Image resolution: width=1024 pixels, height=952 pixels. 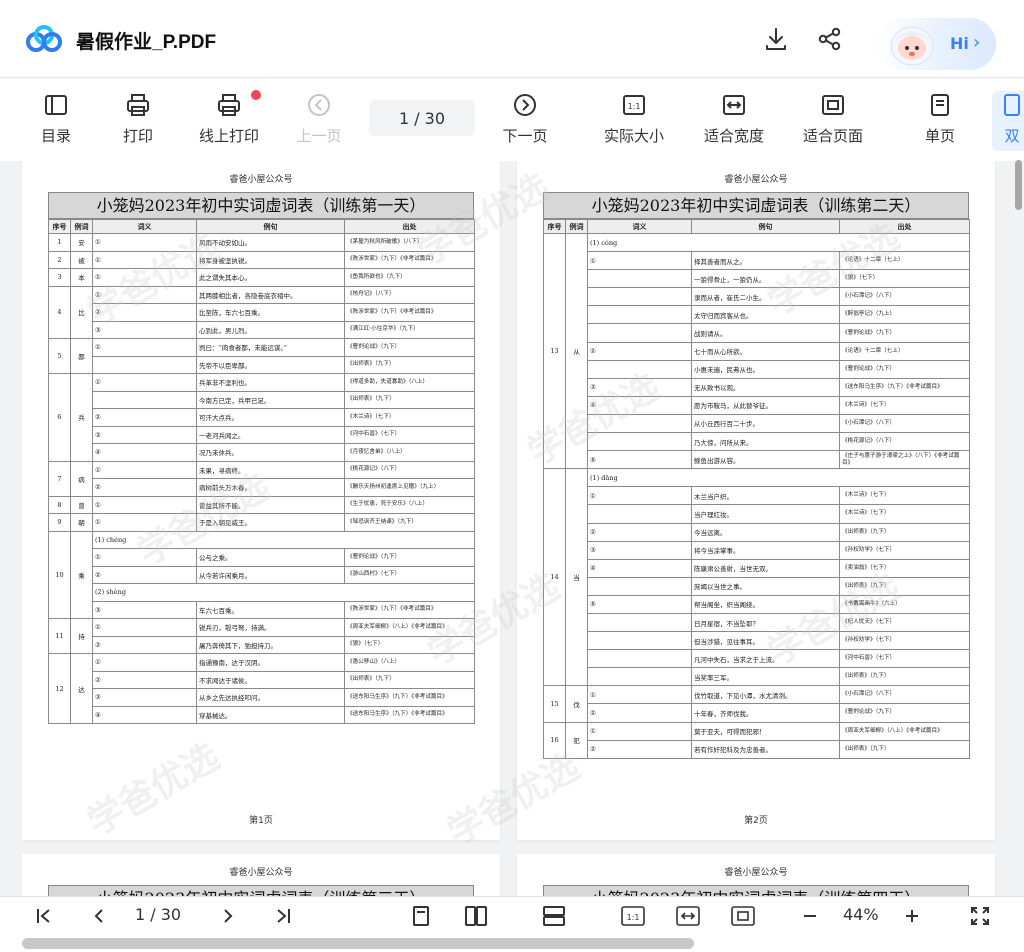 What do you see at coordinates (765, 586) in the screenshot?
I see `example-cell: 庶竭以当世之事。` at bounding box center [765, 586].